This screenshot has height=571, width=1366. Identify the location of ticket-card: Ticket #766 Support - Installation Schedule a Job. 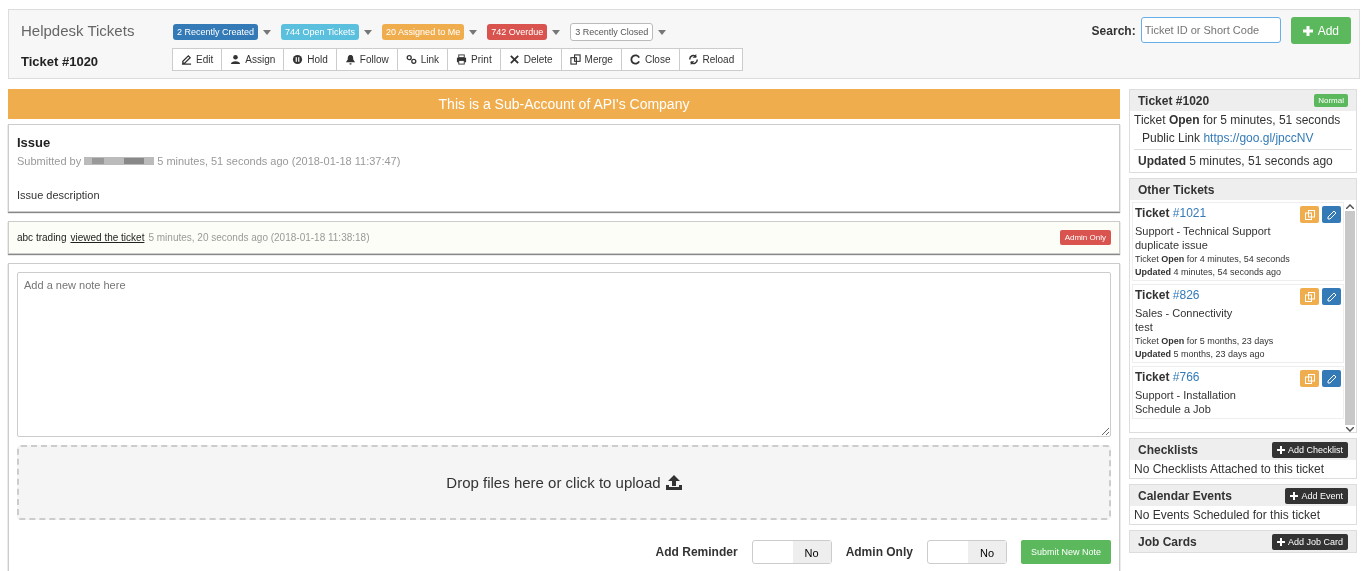
(1238, 392).